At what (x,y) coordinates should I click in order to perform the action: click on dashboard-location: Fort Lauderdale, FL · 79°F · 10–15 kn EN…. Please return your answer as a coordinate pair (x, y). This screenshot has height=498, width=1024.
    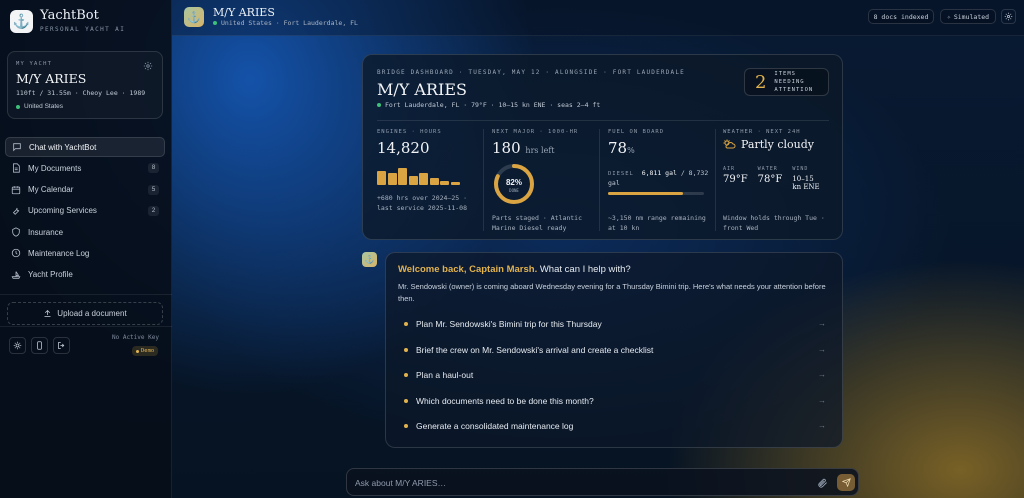
    Looking at the image, I should click on (488, 105).